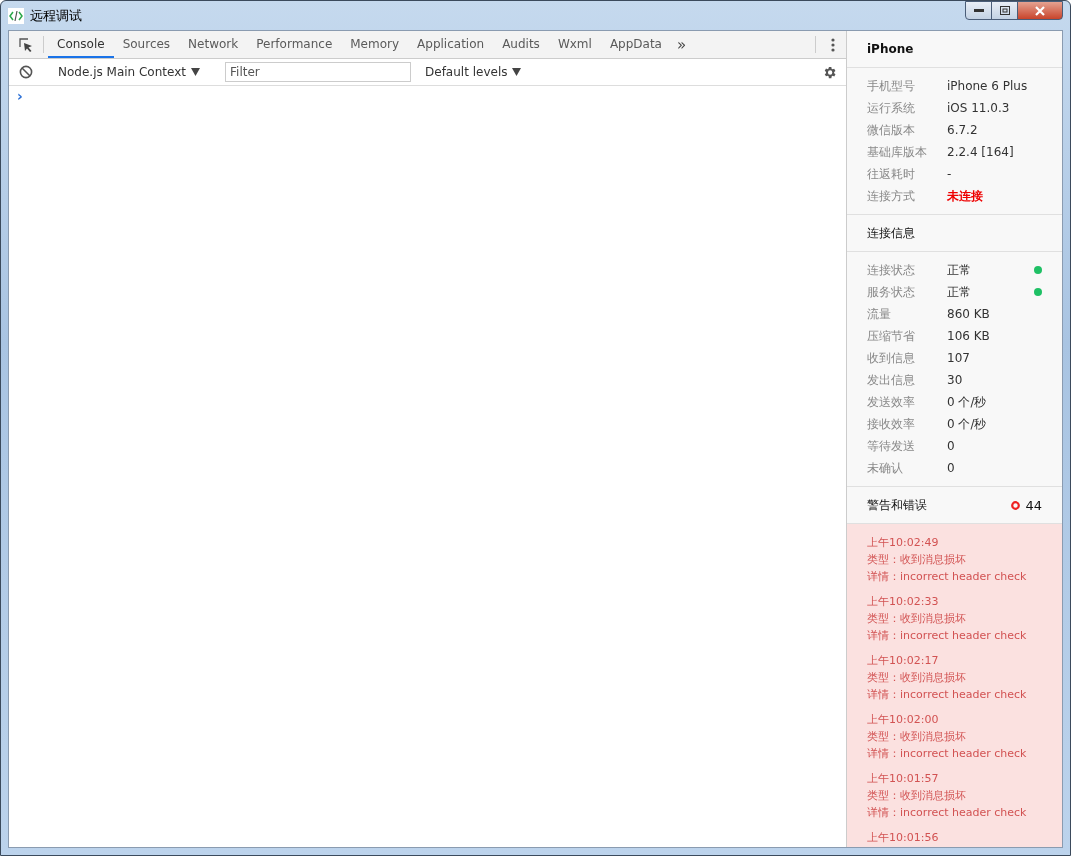 The width and height of the screenshot is (1071, 856). Describe the element at coordinates (891, 270) in the screenshot. I see `info-label: 连接状态` at that location.